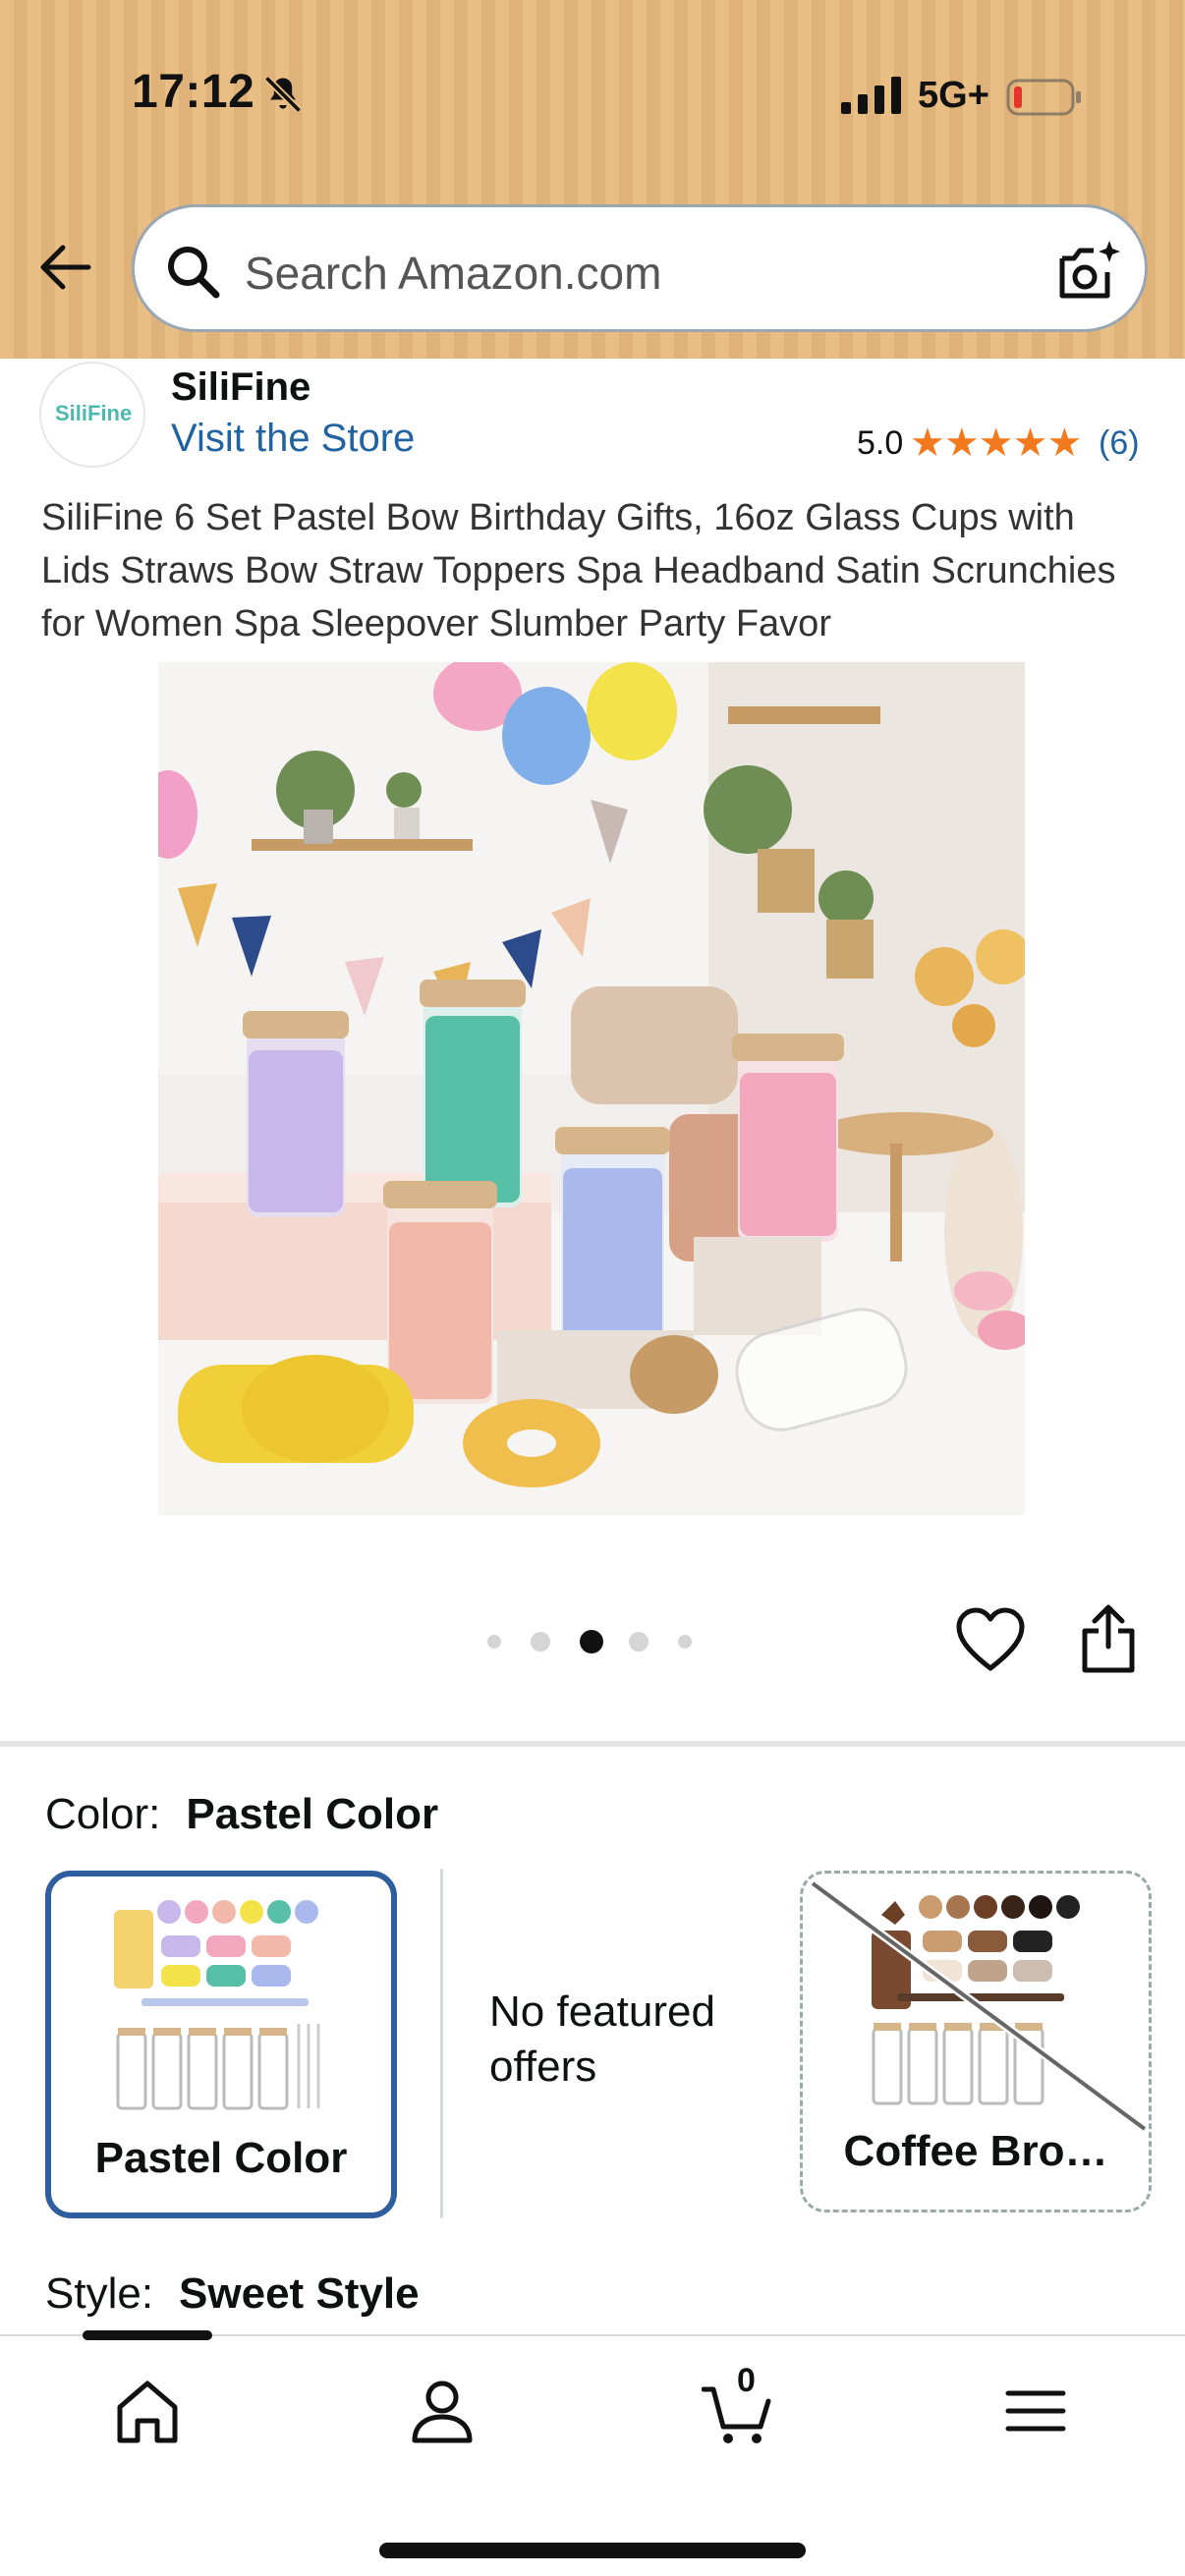 The width and height of the screenshot is (1185, 2576). Describe the element at coordinates (293, 439) in the screenshot. I see `visit-store-link: Visit the Store` at that location.